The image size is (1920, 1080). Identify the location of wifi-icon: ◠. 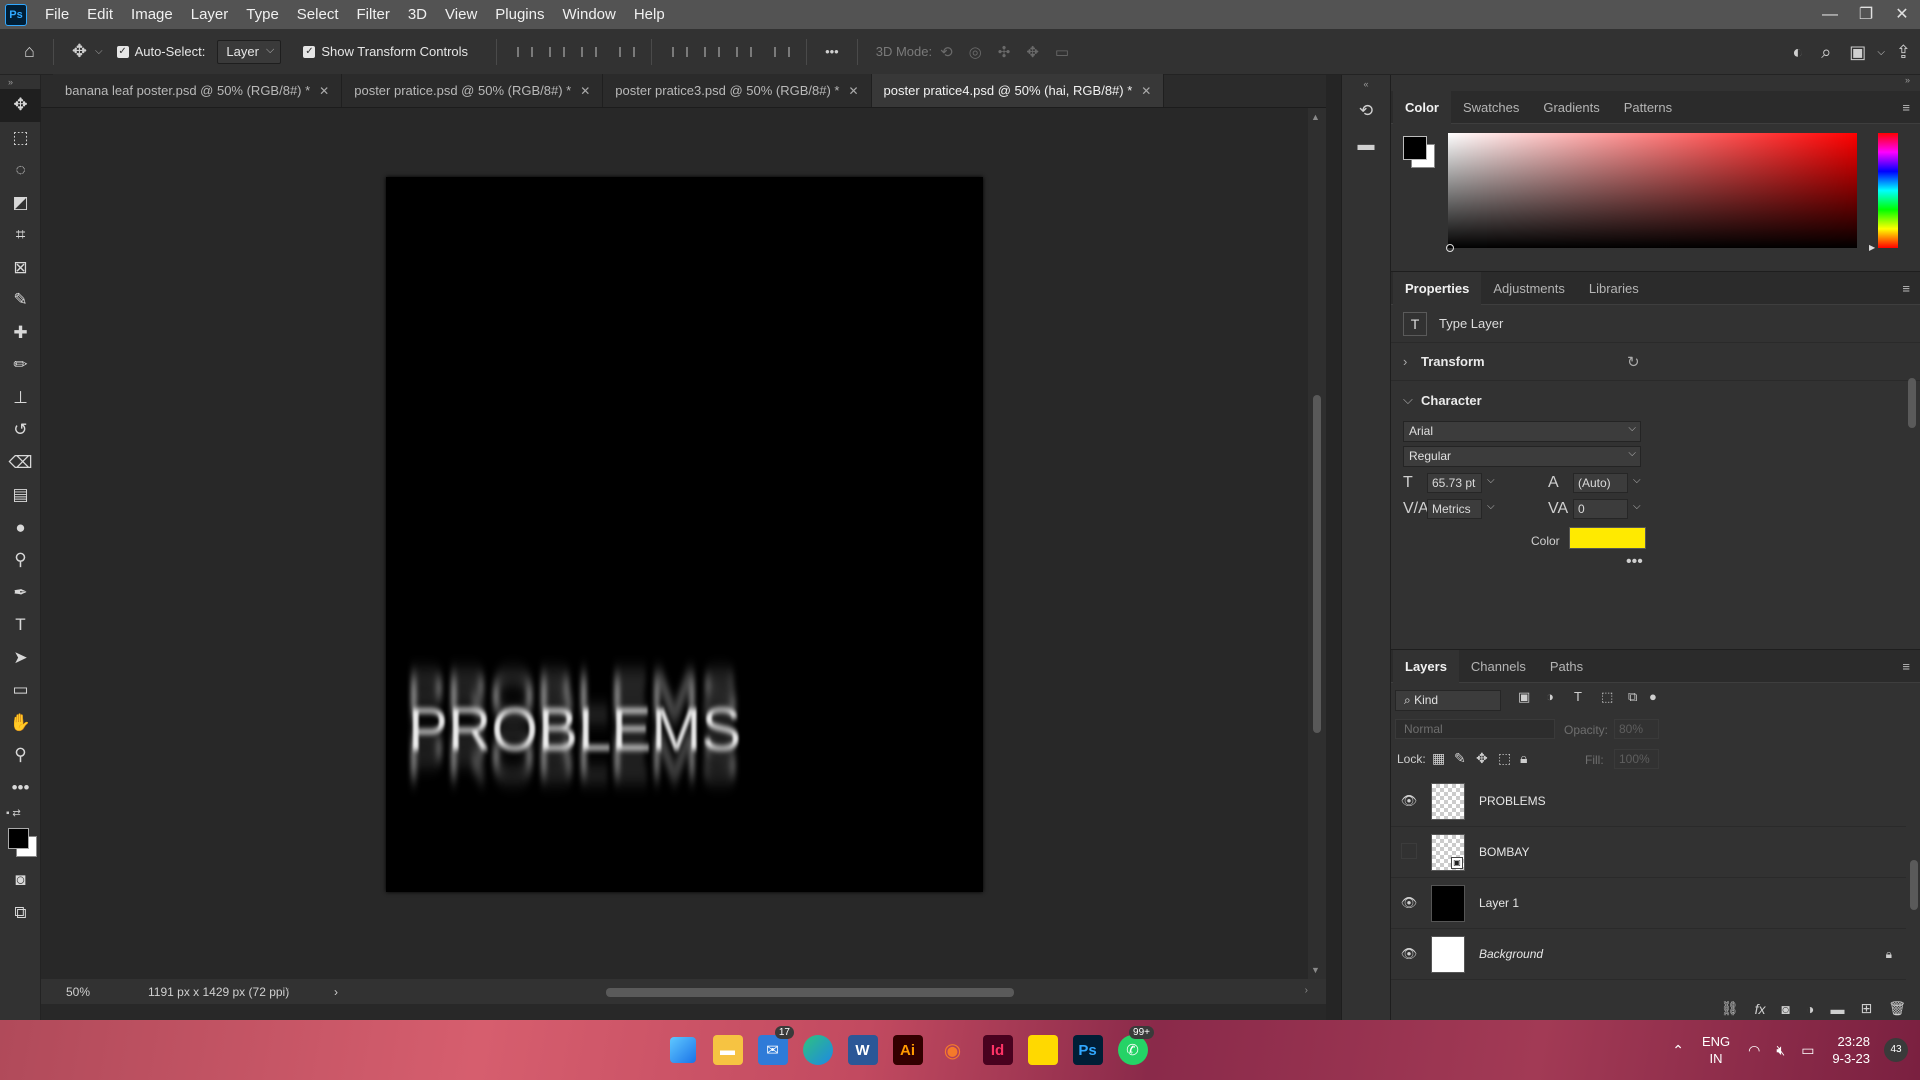
(1754, 1050).